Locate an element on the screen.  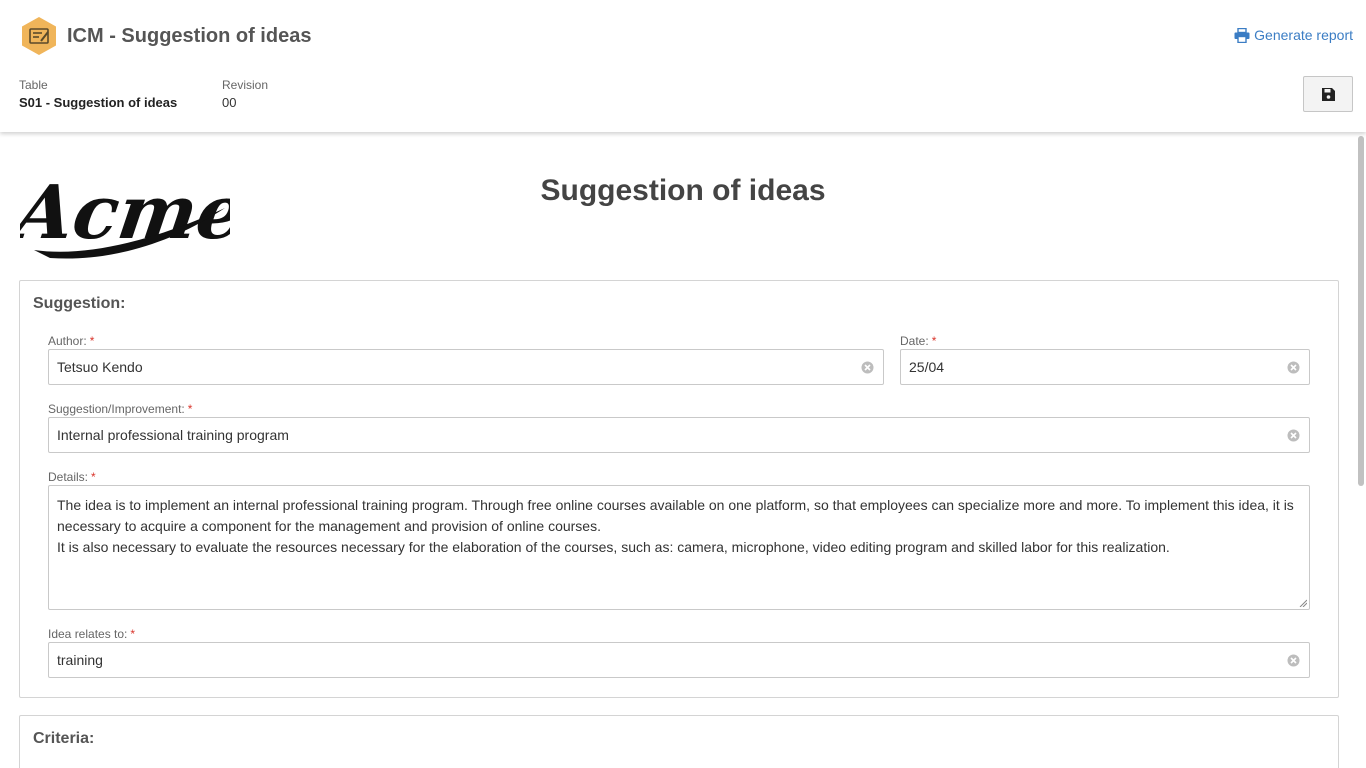
table-meta: Table S01 - Suggestion of ideas is located at coordinates (98, 94).